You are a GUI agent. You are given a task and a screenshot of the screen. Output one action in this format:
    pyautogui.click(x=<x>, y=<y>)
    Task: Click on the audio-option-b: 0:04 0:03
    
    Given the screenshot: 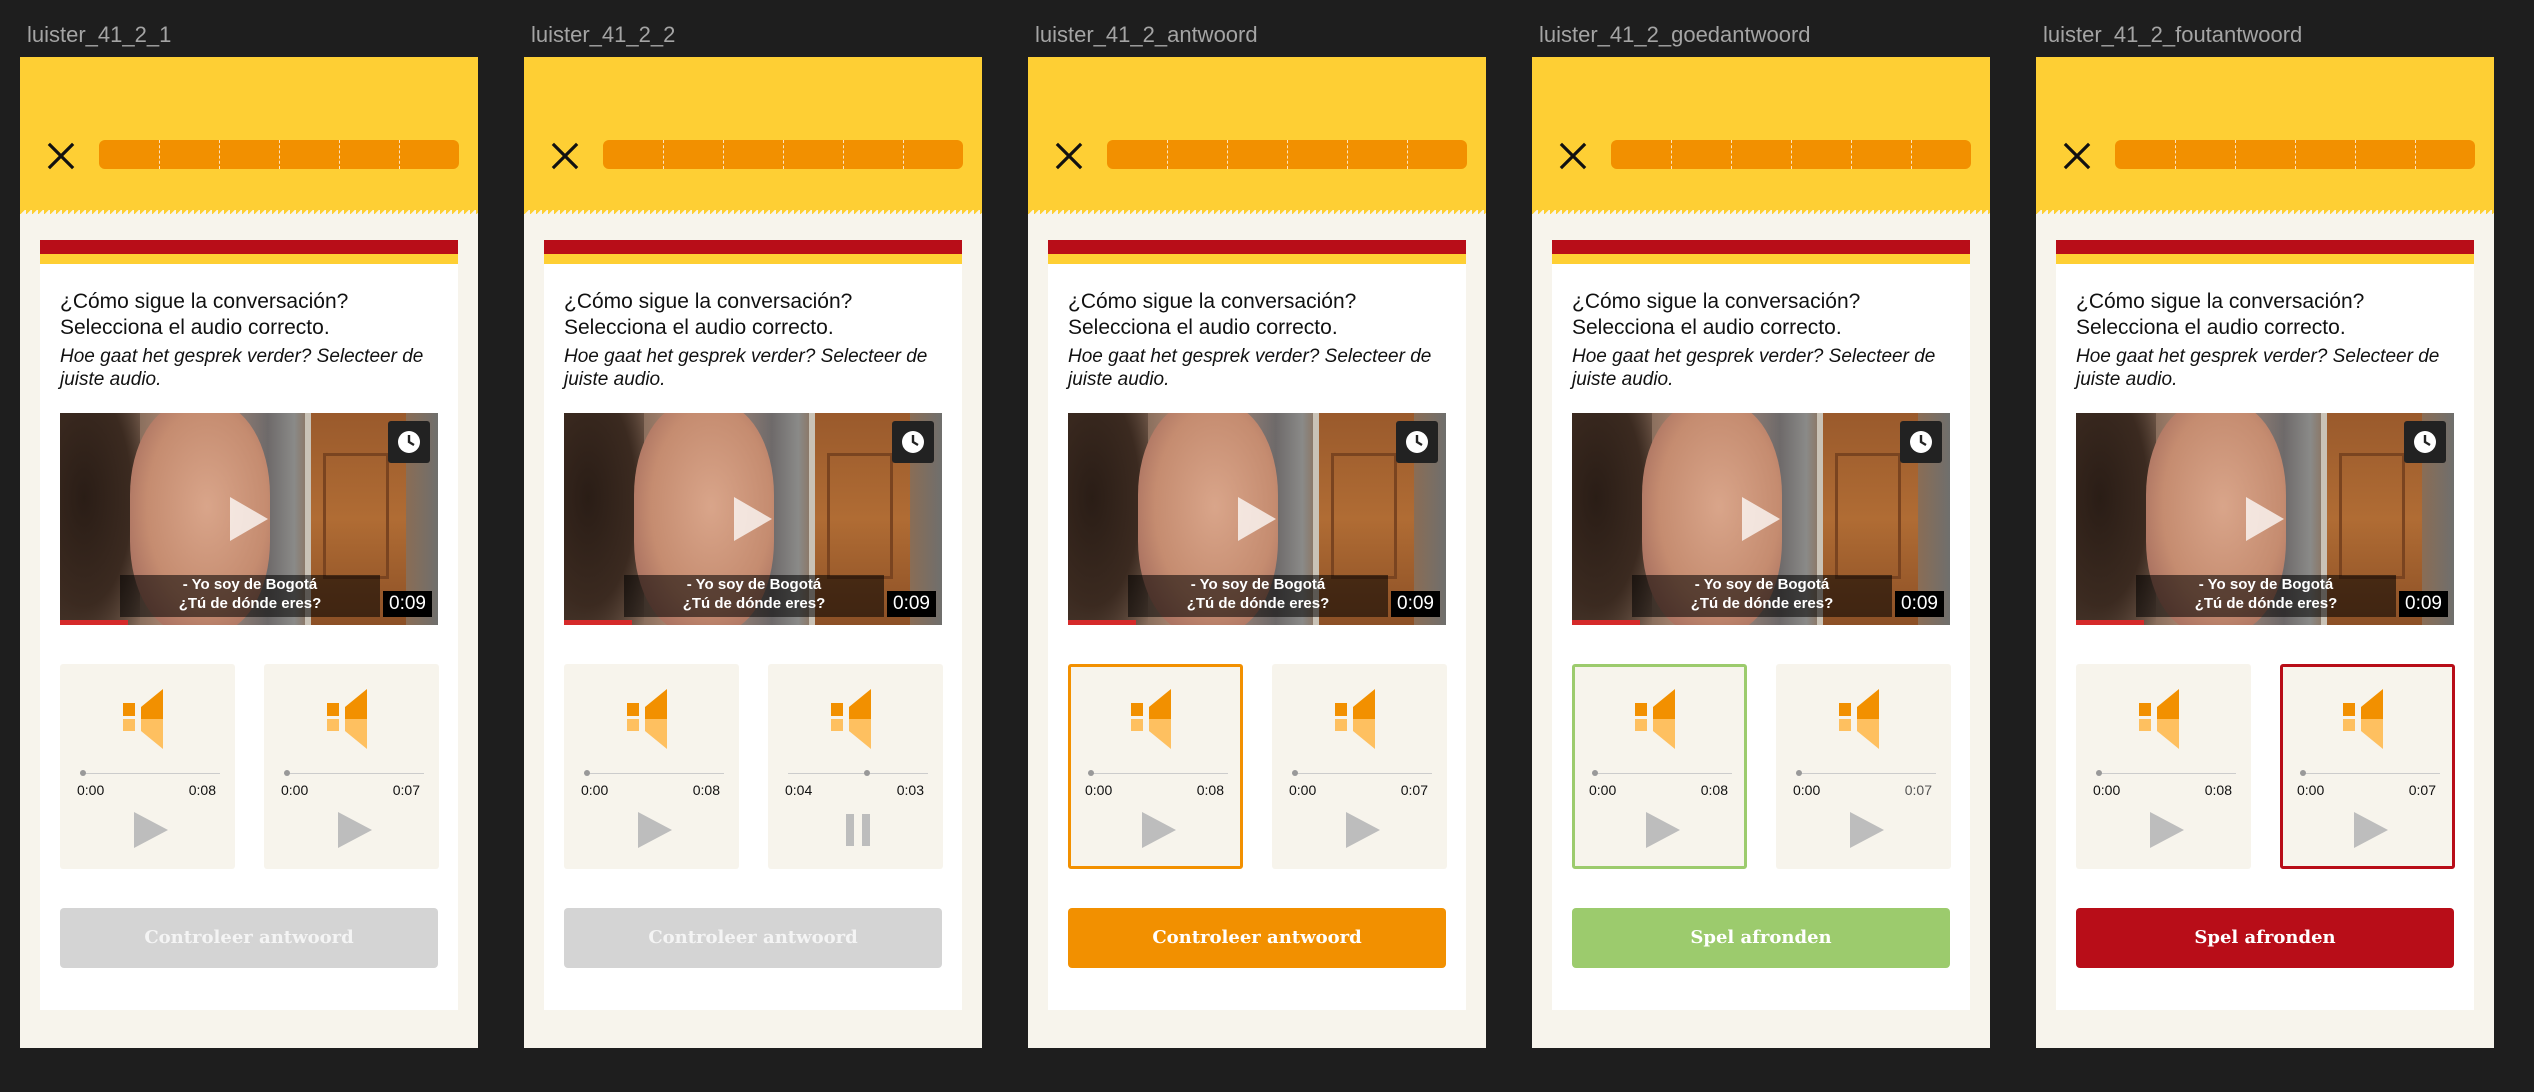 What is the action you would take?
    pyautogui.click(x=855, y=766)
    